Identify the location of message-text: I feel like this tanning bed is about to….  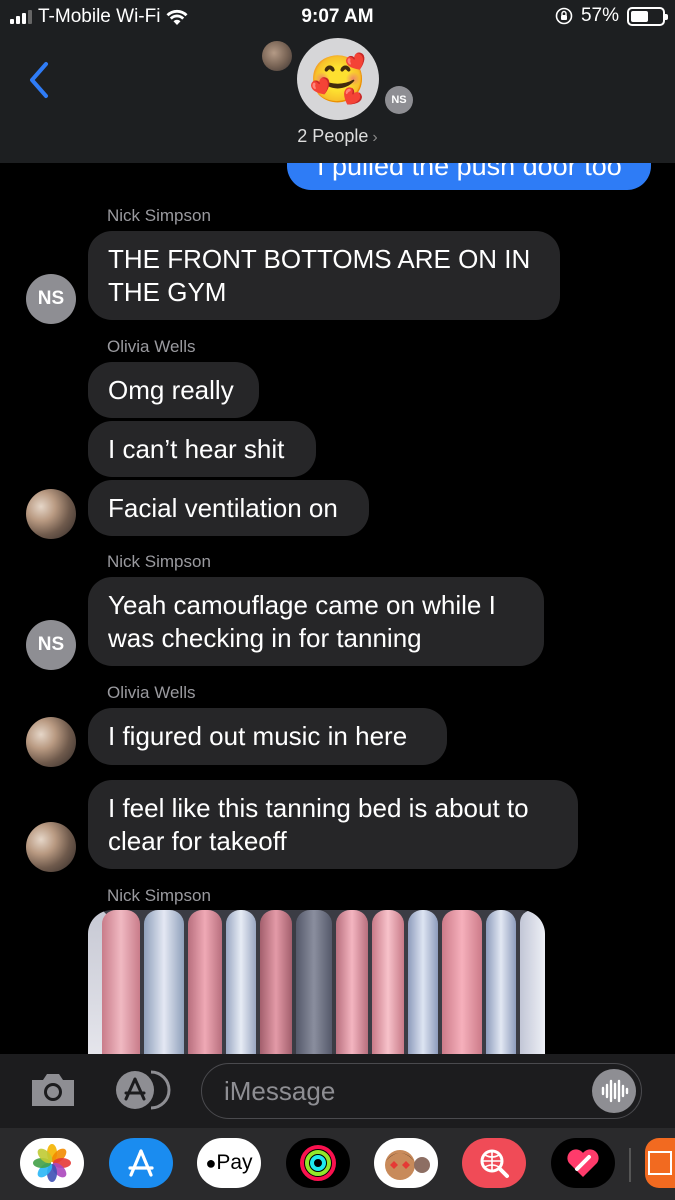
(318, 824).